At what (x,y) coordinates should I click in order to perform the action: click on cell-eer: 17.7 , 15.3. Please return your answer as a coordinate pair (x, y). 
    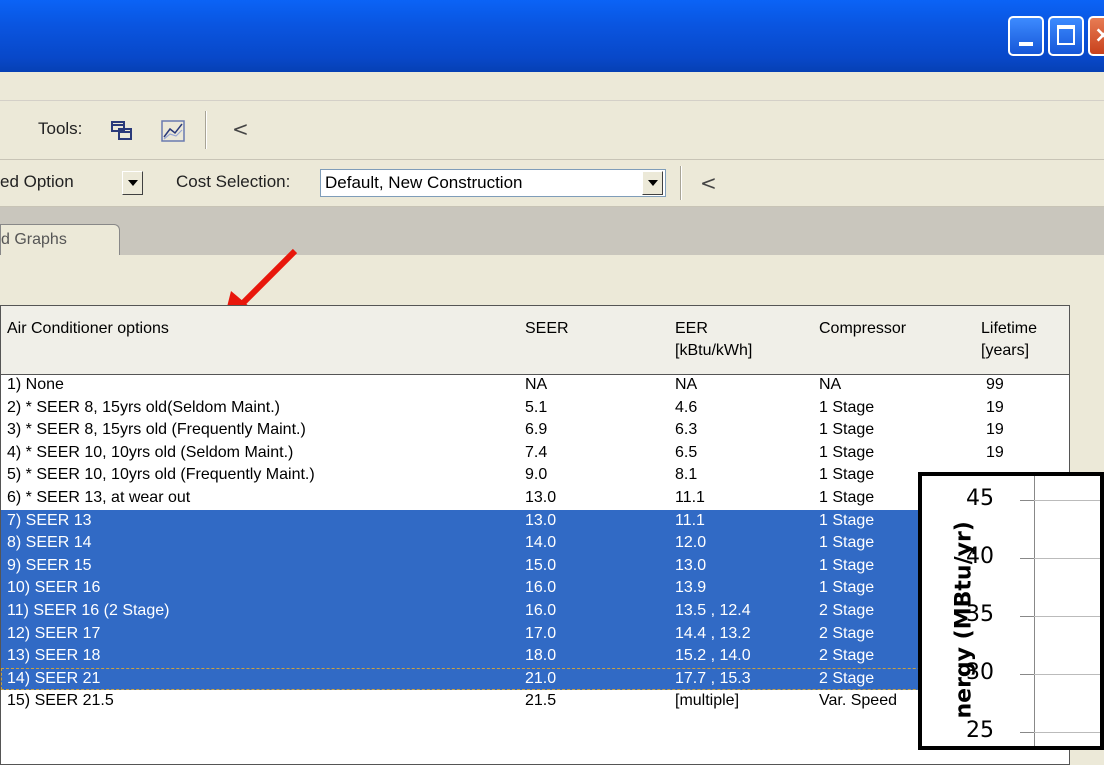
    Looking at the image, I should click on (713, 678).